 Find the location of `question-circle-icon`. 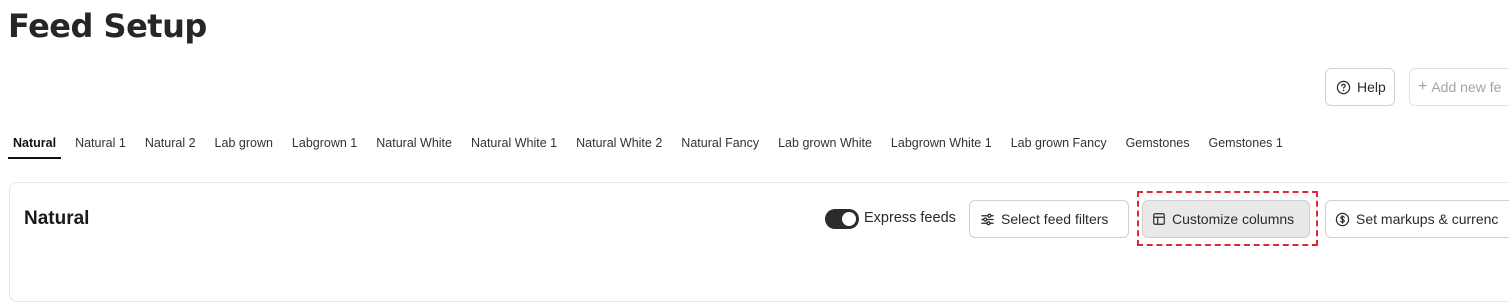

question-circle-icon is located at coordinates (1343, 87).